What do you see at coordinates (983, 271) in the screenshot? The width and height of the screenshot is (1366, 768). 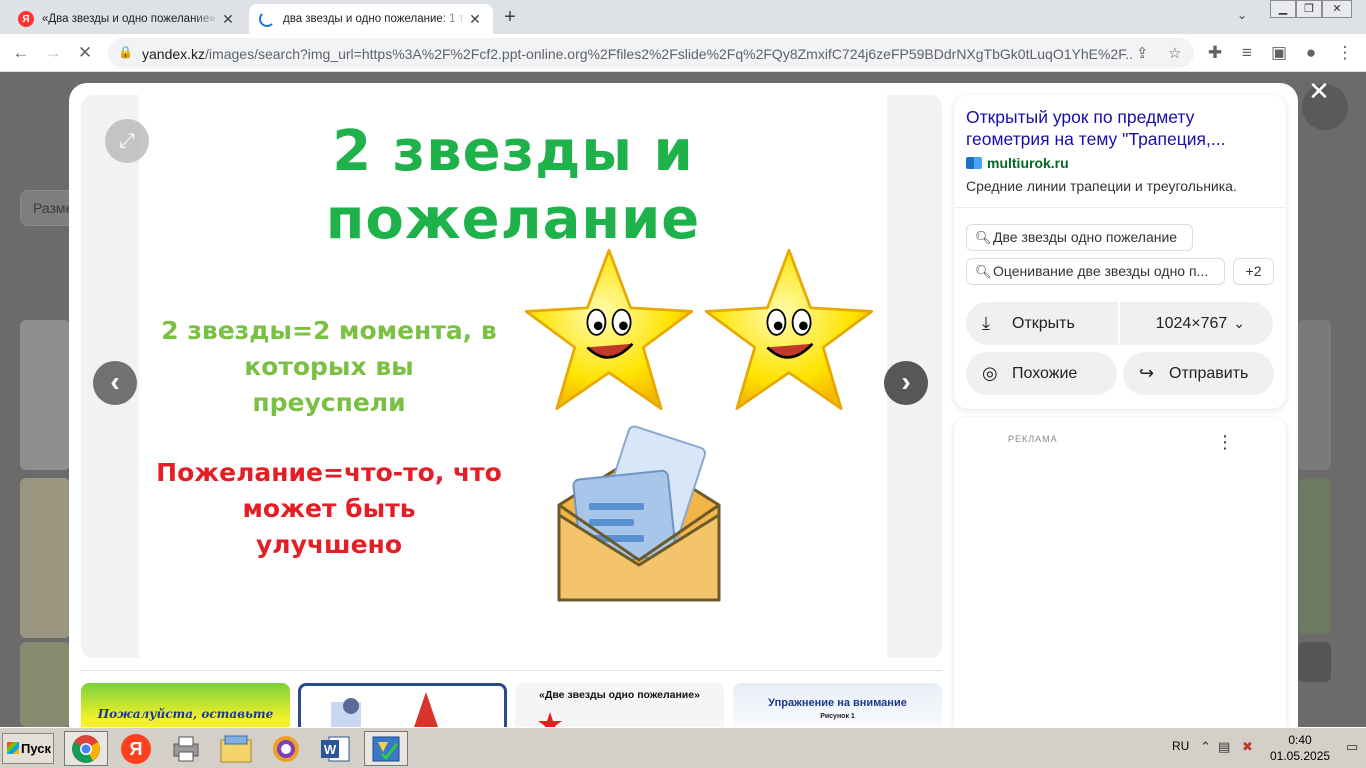 I see `search-icon: 🔍︎` at bounding box center [983, 271].